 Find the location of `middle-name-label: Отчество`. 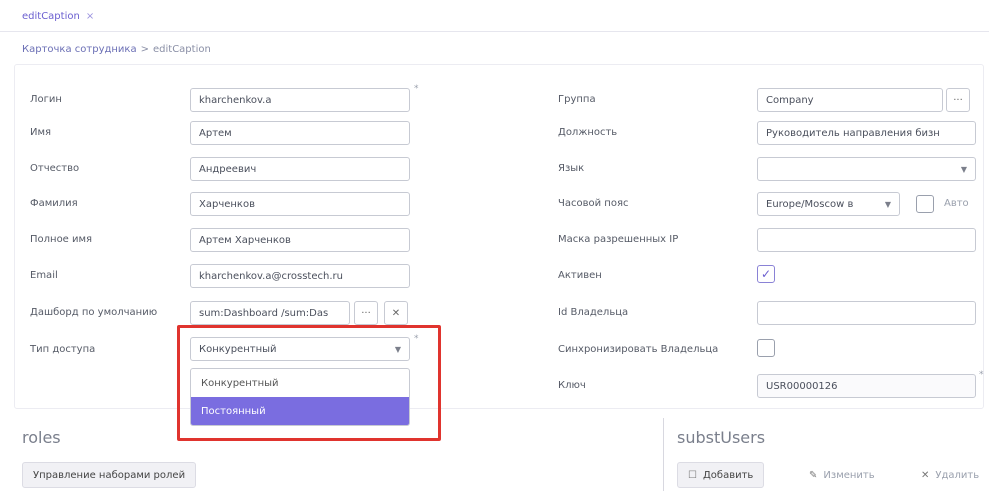

middle-name-label: Отчество is located at coordinates (55, 168).